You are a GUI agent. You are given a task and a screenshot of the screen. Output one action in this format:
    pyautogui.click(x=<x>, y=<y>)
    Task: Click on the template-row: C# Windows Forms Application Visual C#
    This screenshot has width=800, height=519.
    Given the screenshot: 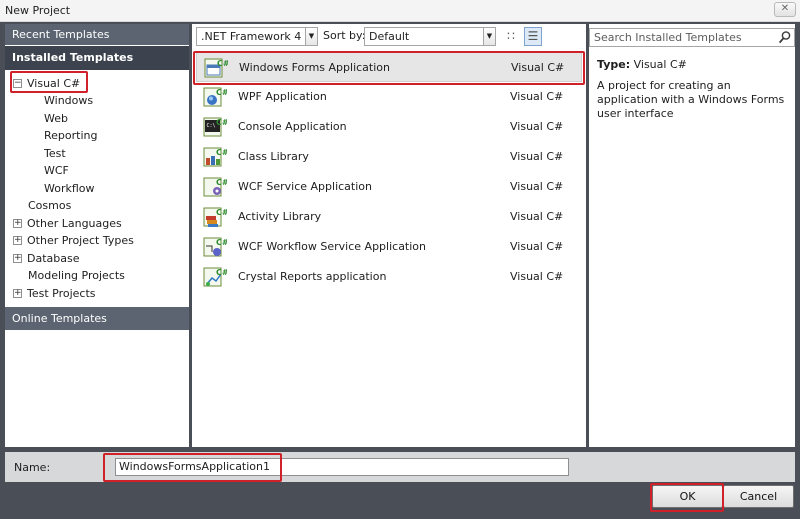 What is the action you would take?
    pyautogui.click(x=389, y=67)
    